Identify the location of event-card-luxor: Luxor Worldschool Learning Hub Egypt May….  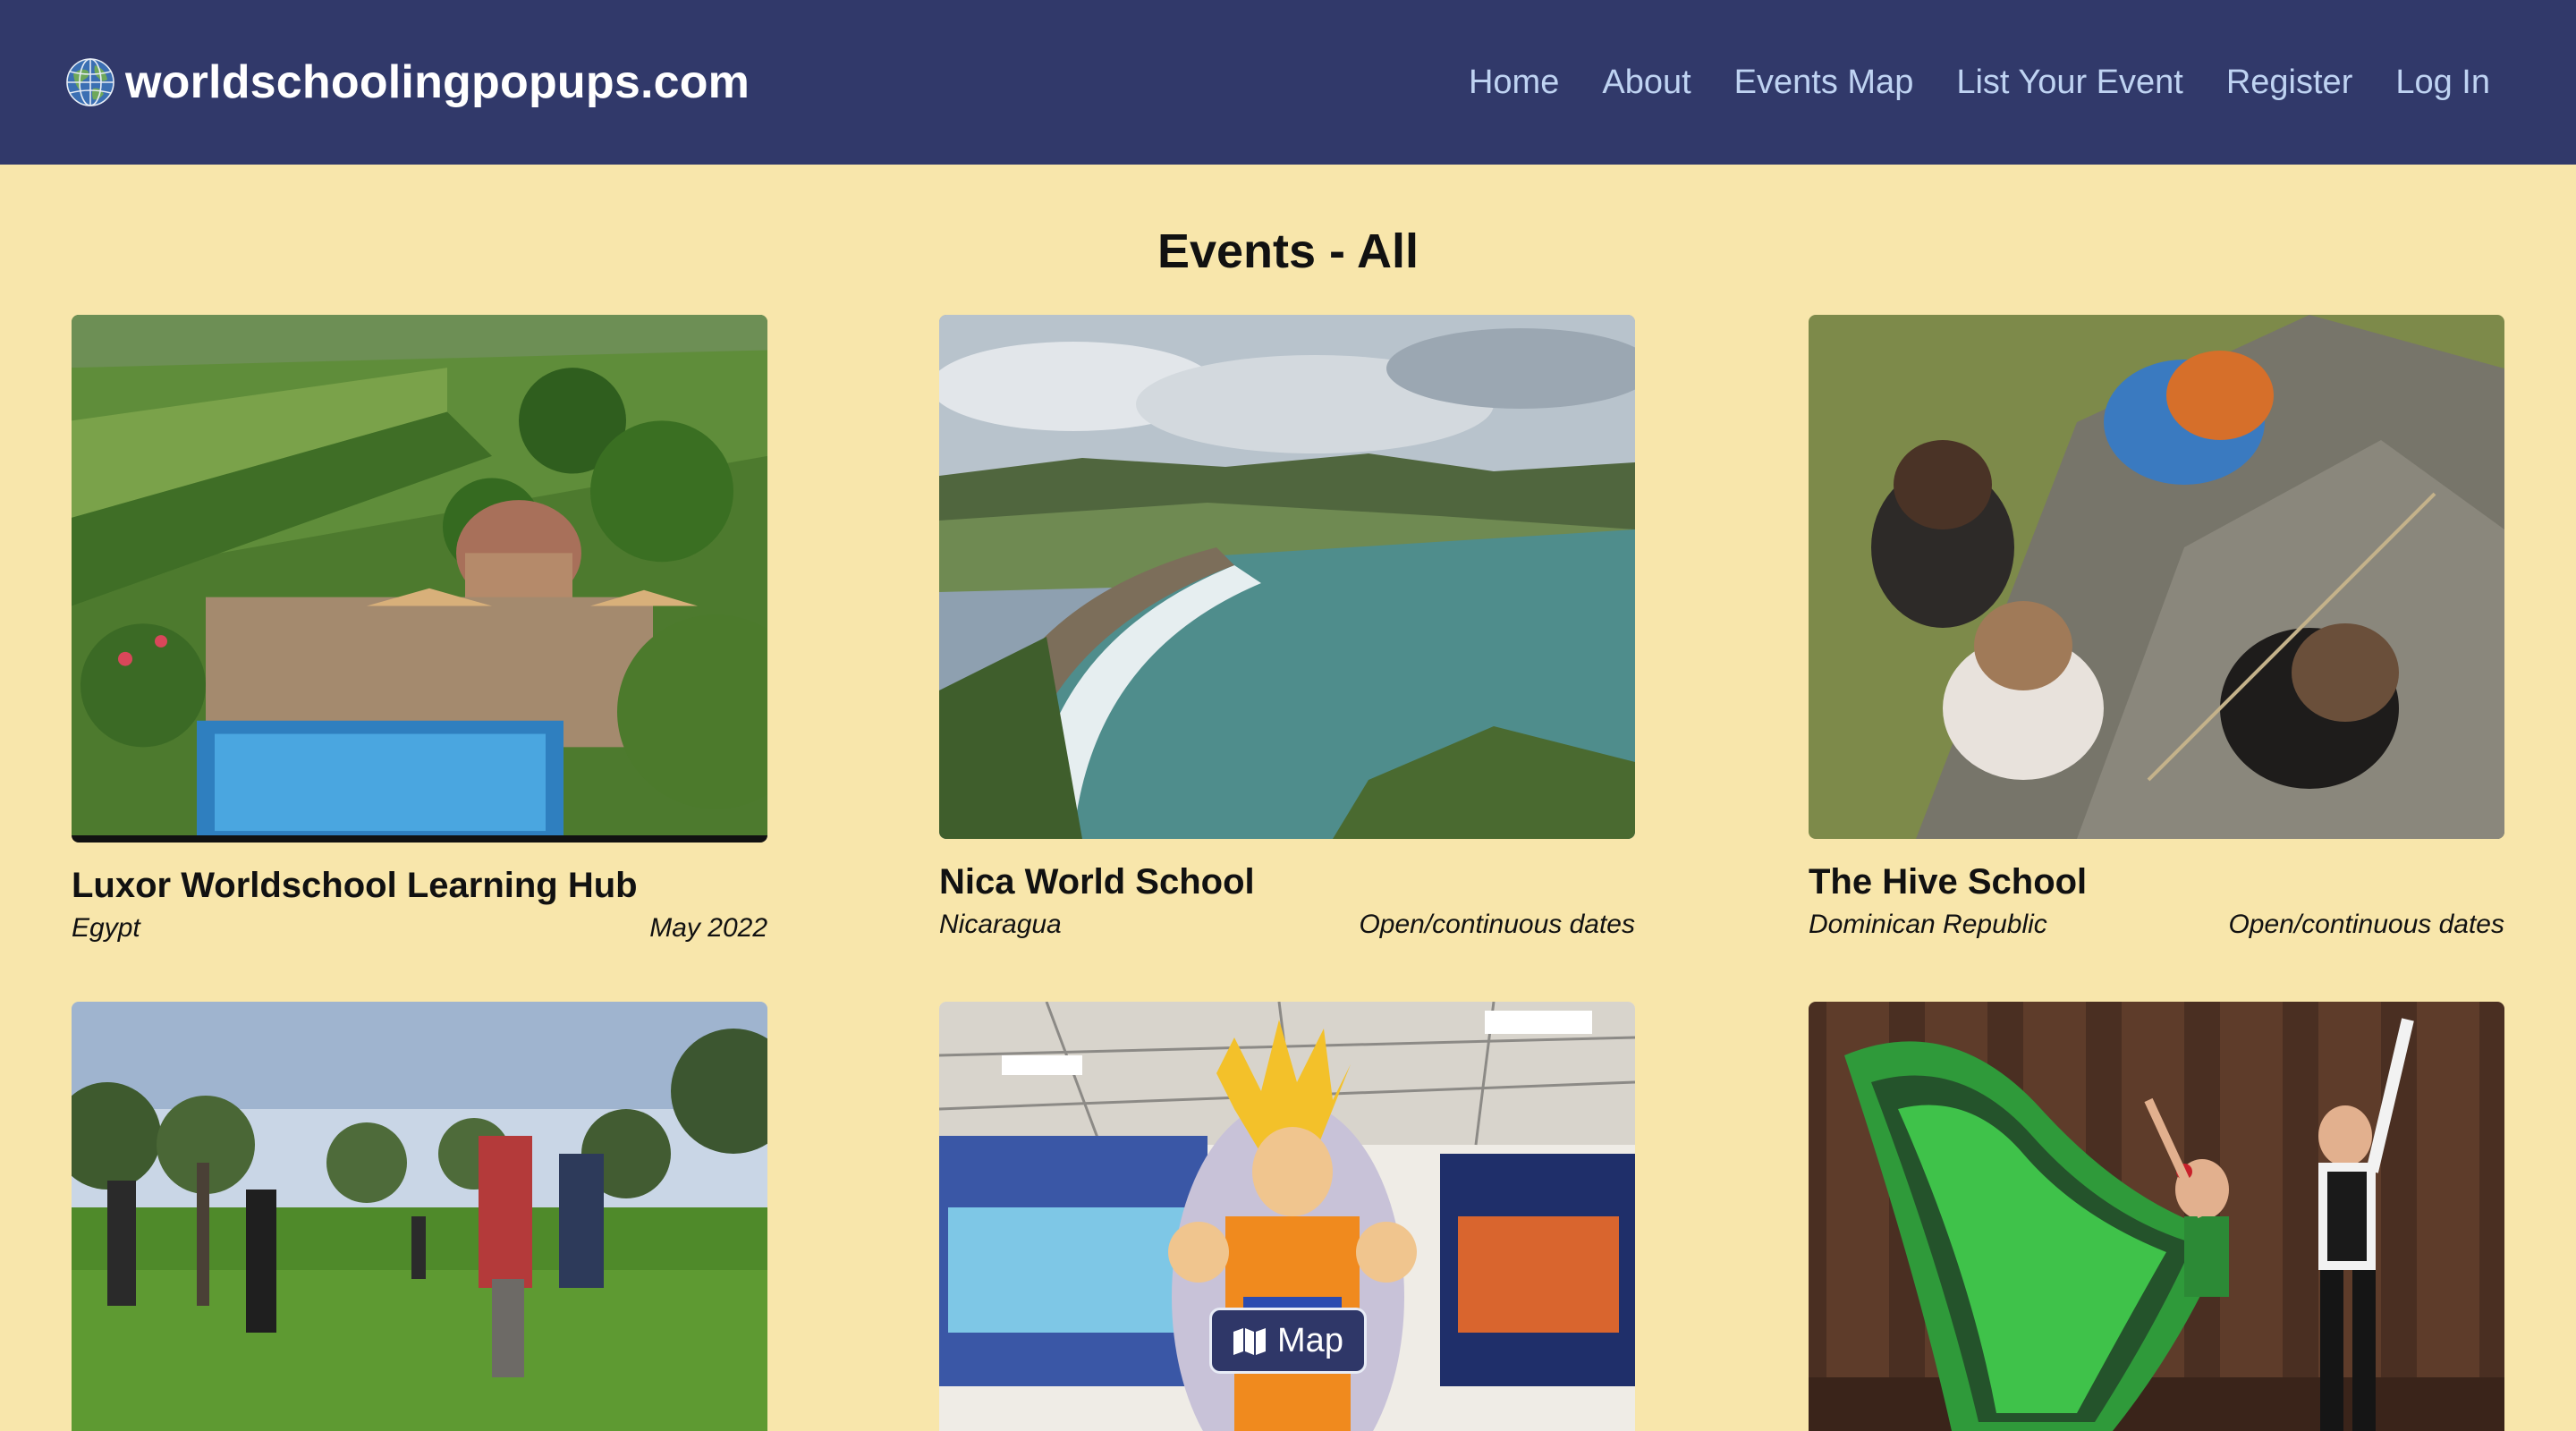
(419, 630).